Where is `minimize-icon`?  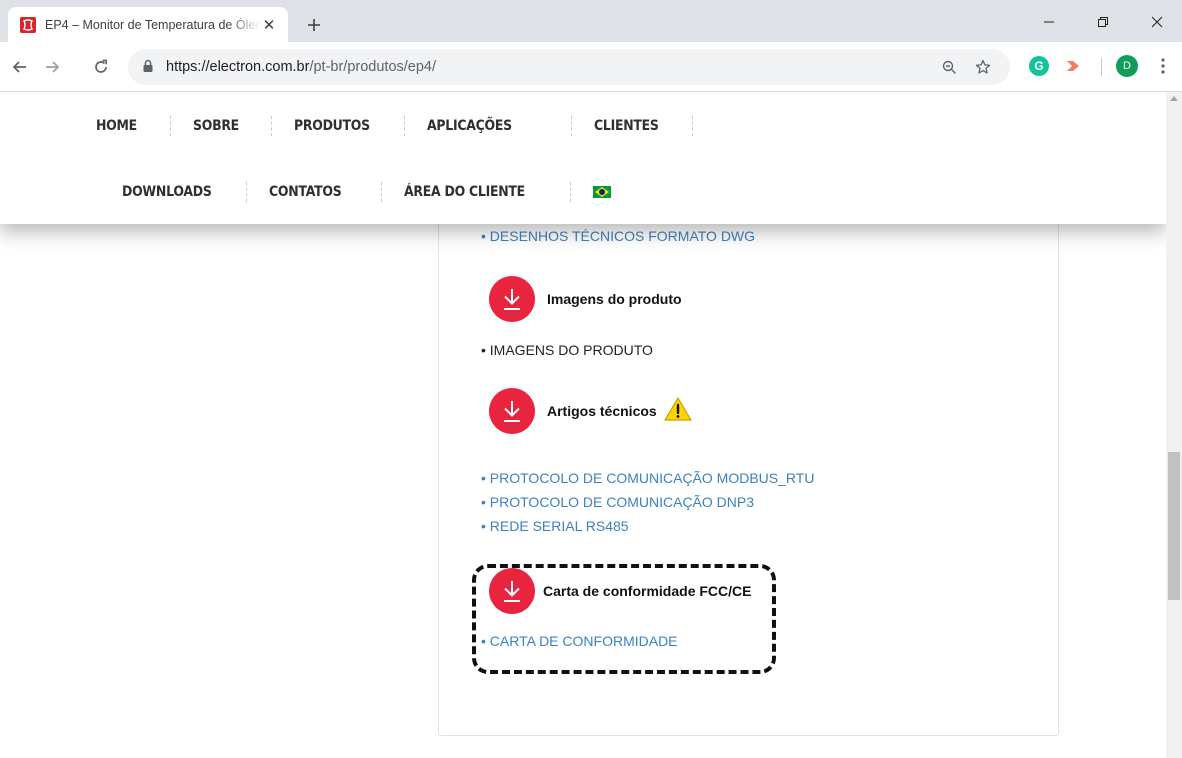
minimize-icon is located at coordinates (1049, 22).